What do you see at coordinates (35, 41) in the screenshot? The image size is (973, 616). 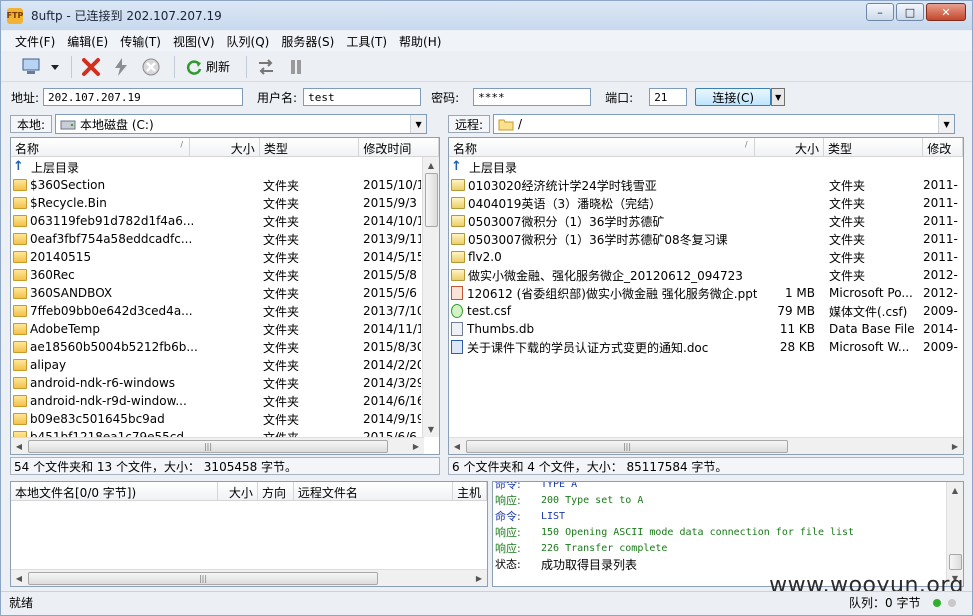 I see `menu-file: 文件(F)` at bounding box center [35, 41].